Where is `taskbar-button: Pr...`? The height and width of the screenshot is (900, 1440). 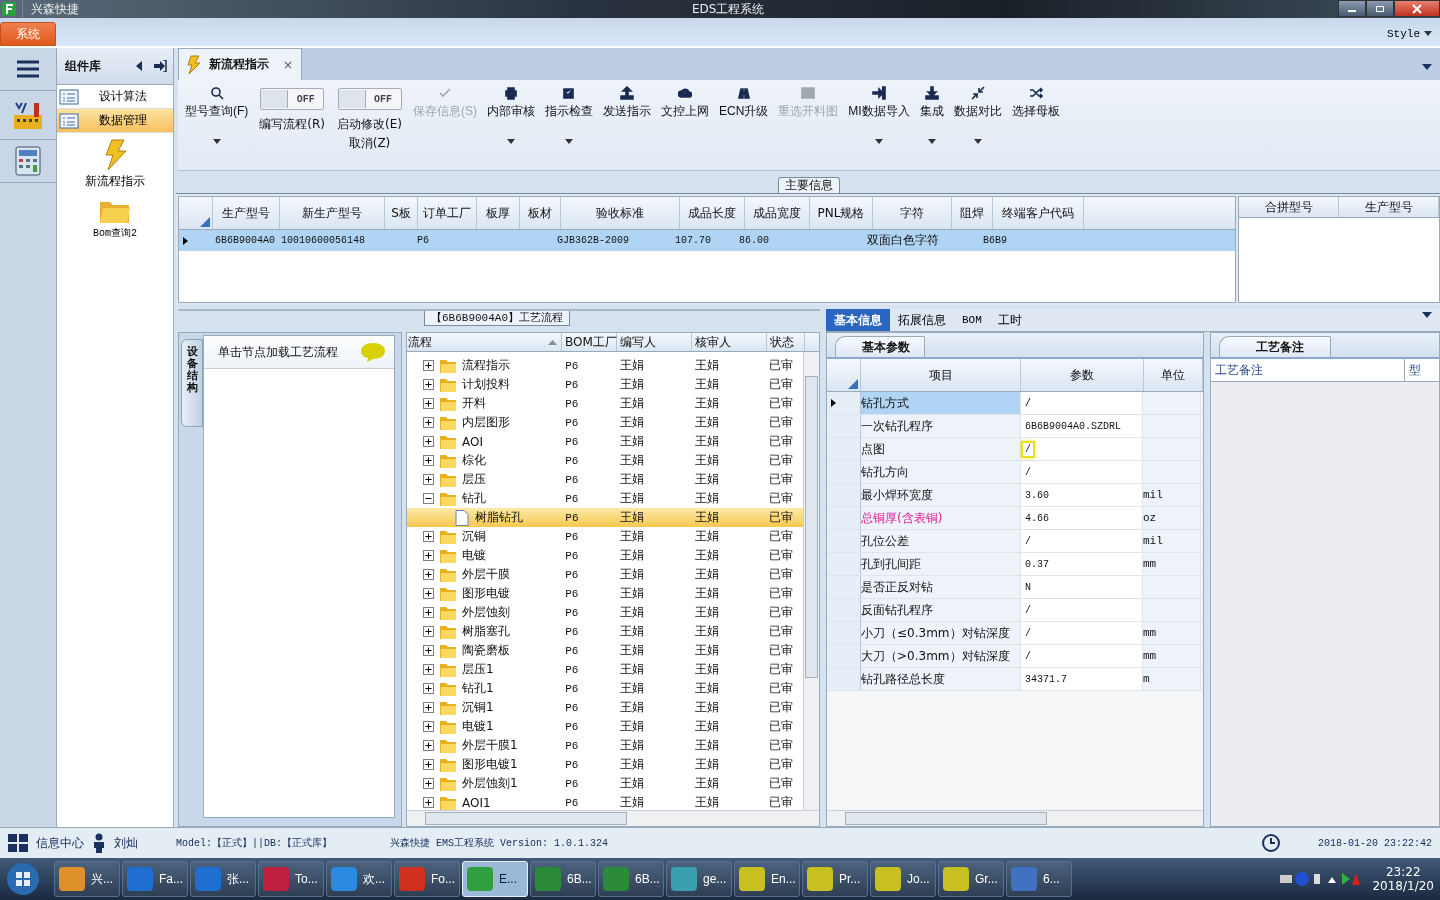 taskbar-button: Pr... is located at coordinates (835, 879).